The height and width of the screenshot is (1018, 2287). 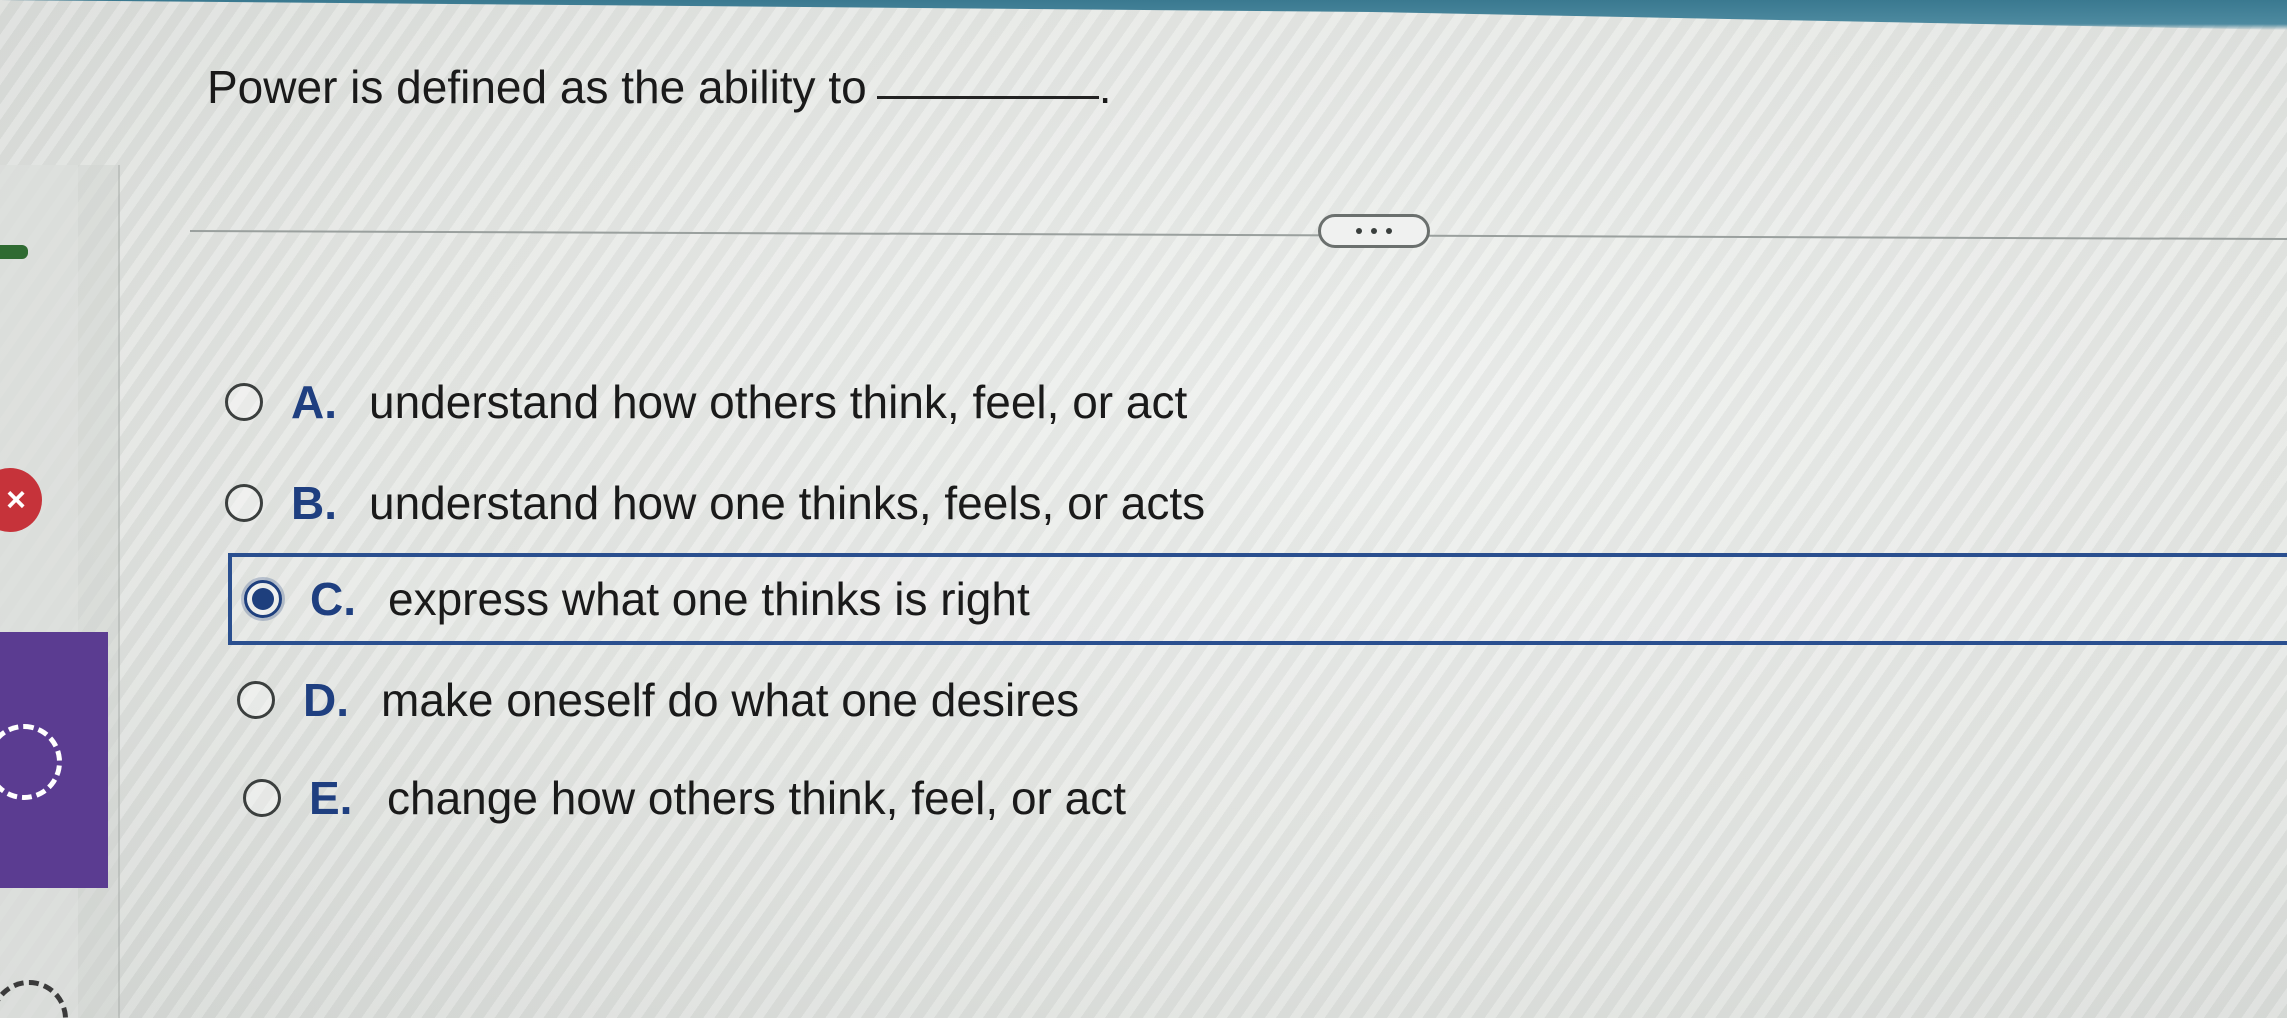 What do you see at coordinates (1238, 235) in the screenshot?
I see `section-divider` at bounding box center [1238, 235].